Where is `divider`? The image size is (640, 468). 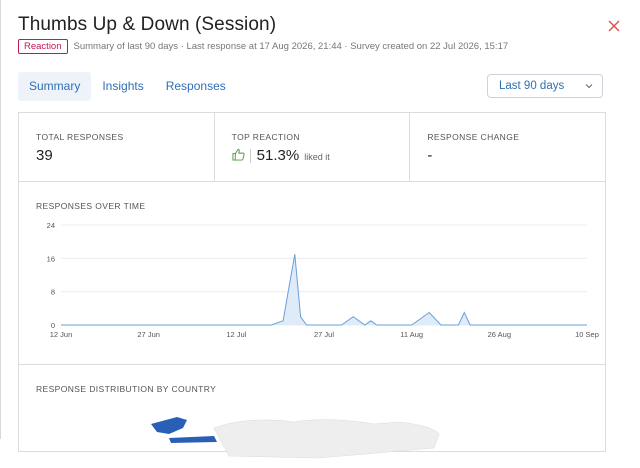
divider is located at coordinates (250, 155).